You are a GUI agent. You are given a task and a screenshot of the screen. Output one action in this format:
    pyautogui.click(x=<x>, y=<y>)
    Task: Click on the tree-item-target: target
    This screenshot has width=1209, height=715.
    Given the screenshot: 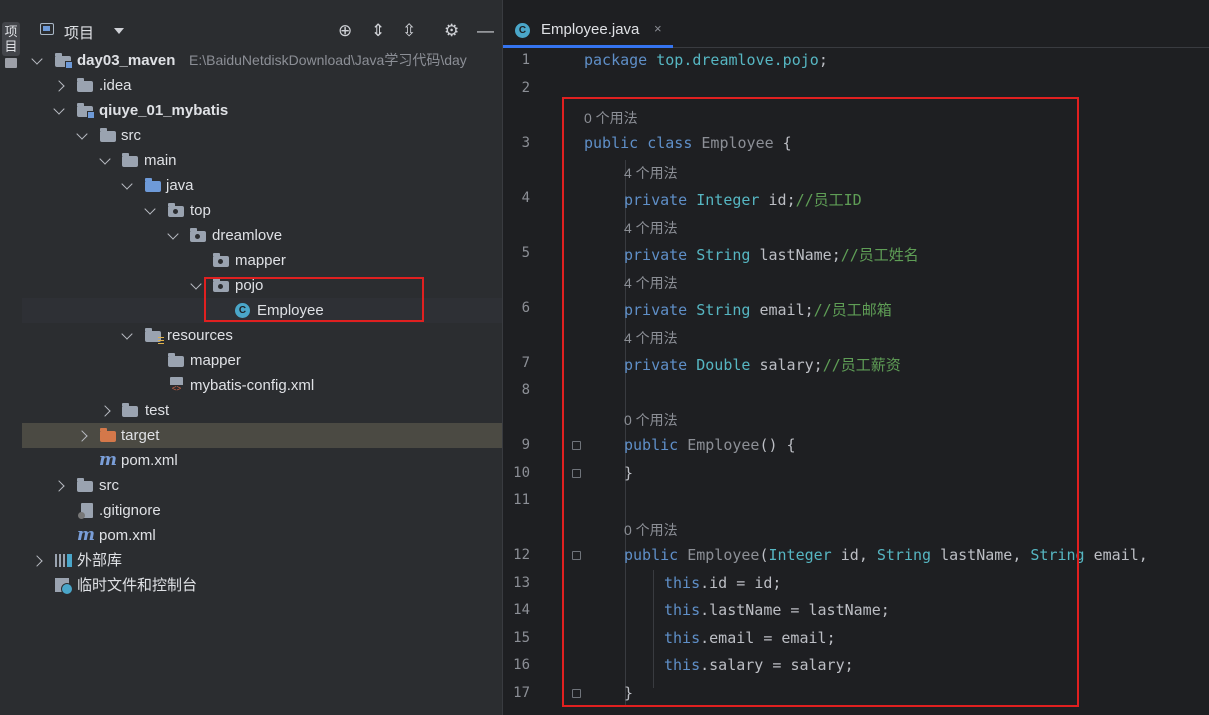 What is the action you would take?
    pyautogui.click(x=262, y=435)
    